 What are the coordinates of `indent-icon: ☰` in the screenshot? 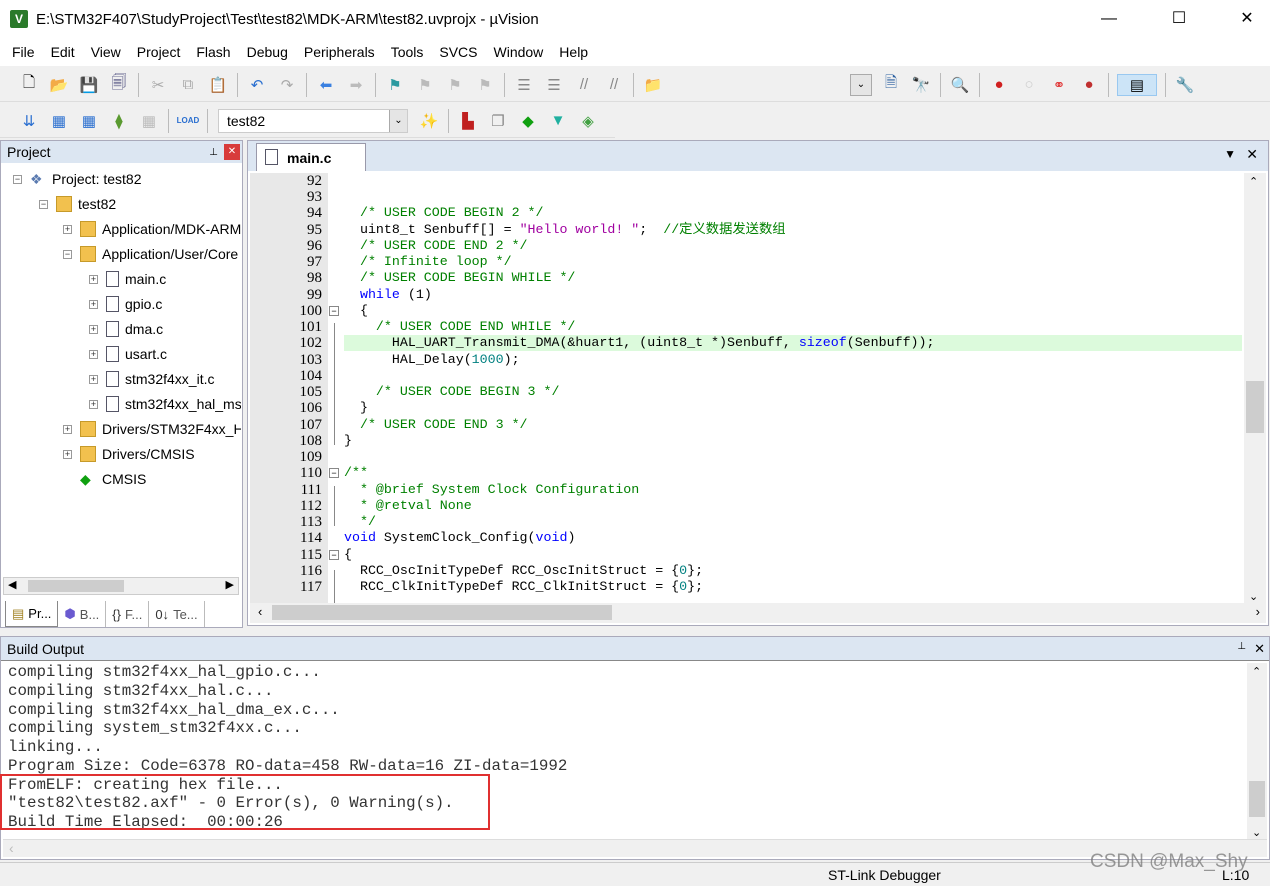 It's located at (524, 85).